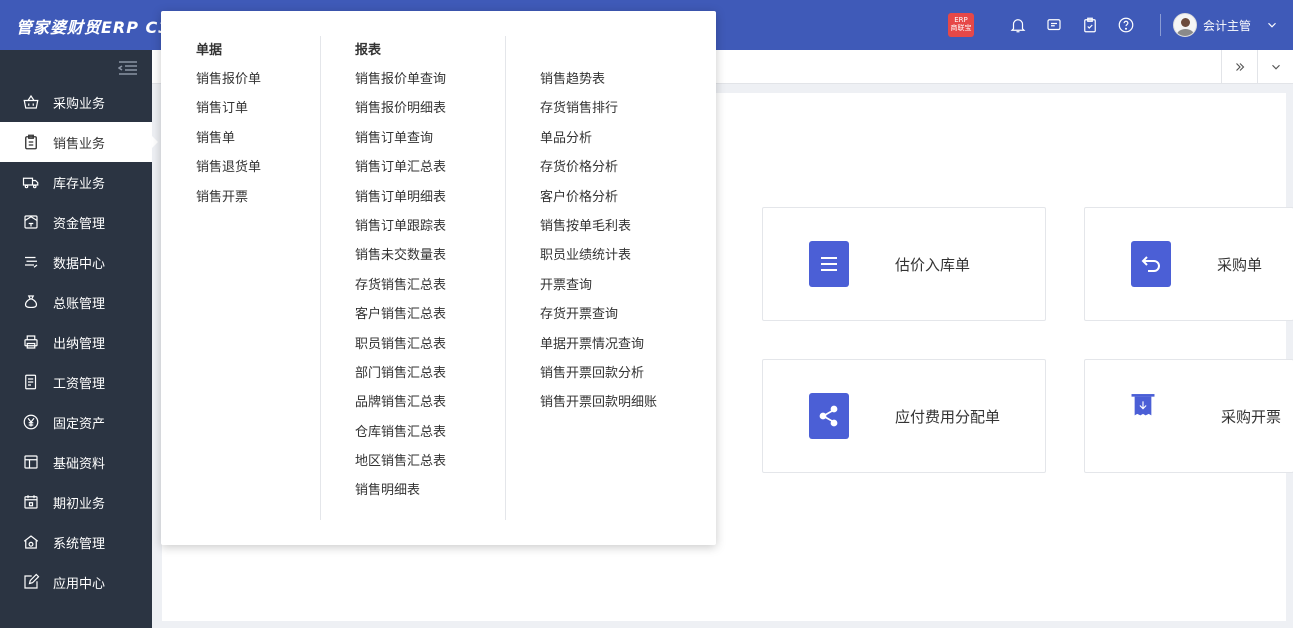 This screenshot has width=1293, height=628. What do you see at coordinates (79, 424) in the screenshot?
I see `sidebar-item-label: 固定资产` at bounding box center [79, 424].